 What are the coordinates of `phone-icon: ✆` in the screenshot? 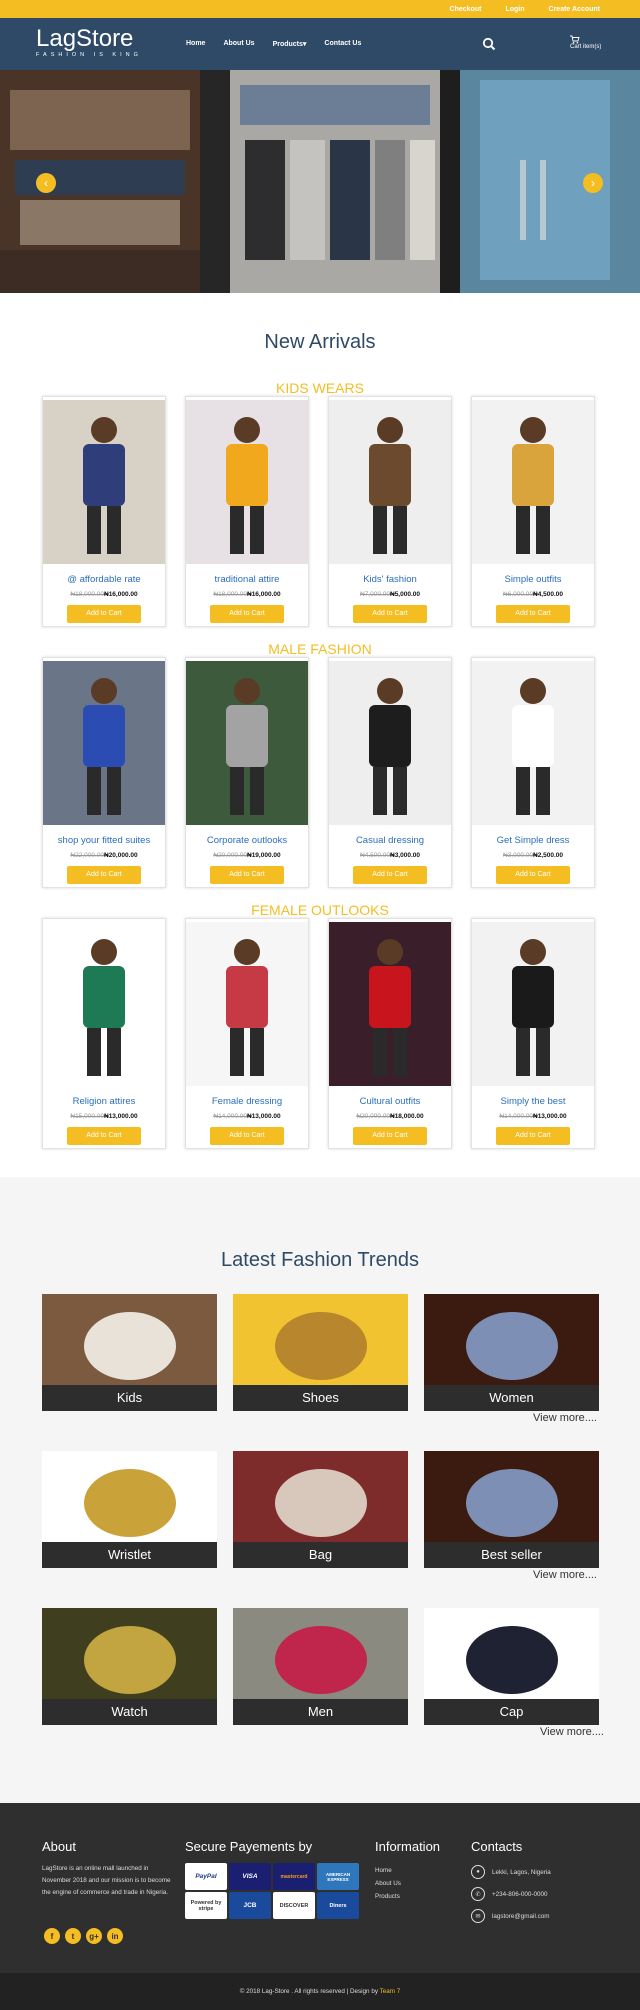 It's located at (478, 1894).